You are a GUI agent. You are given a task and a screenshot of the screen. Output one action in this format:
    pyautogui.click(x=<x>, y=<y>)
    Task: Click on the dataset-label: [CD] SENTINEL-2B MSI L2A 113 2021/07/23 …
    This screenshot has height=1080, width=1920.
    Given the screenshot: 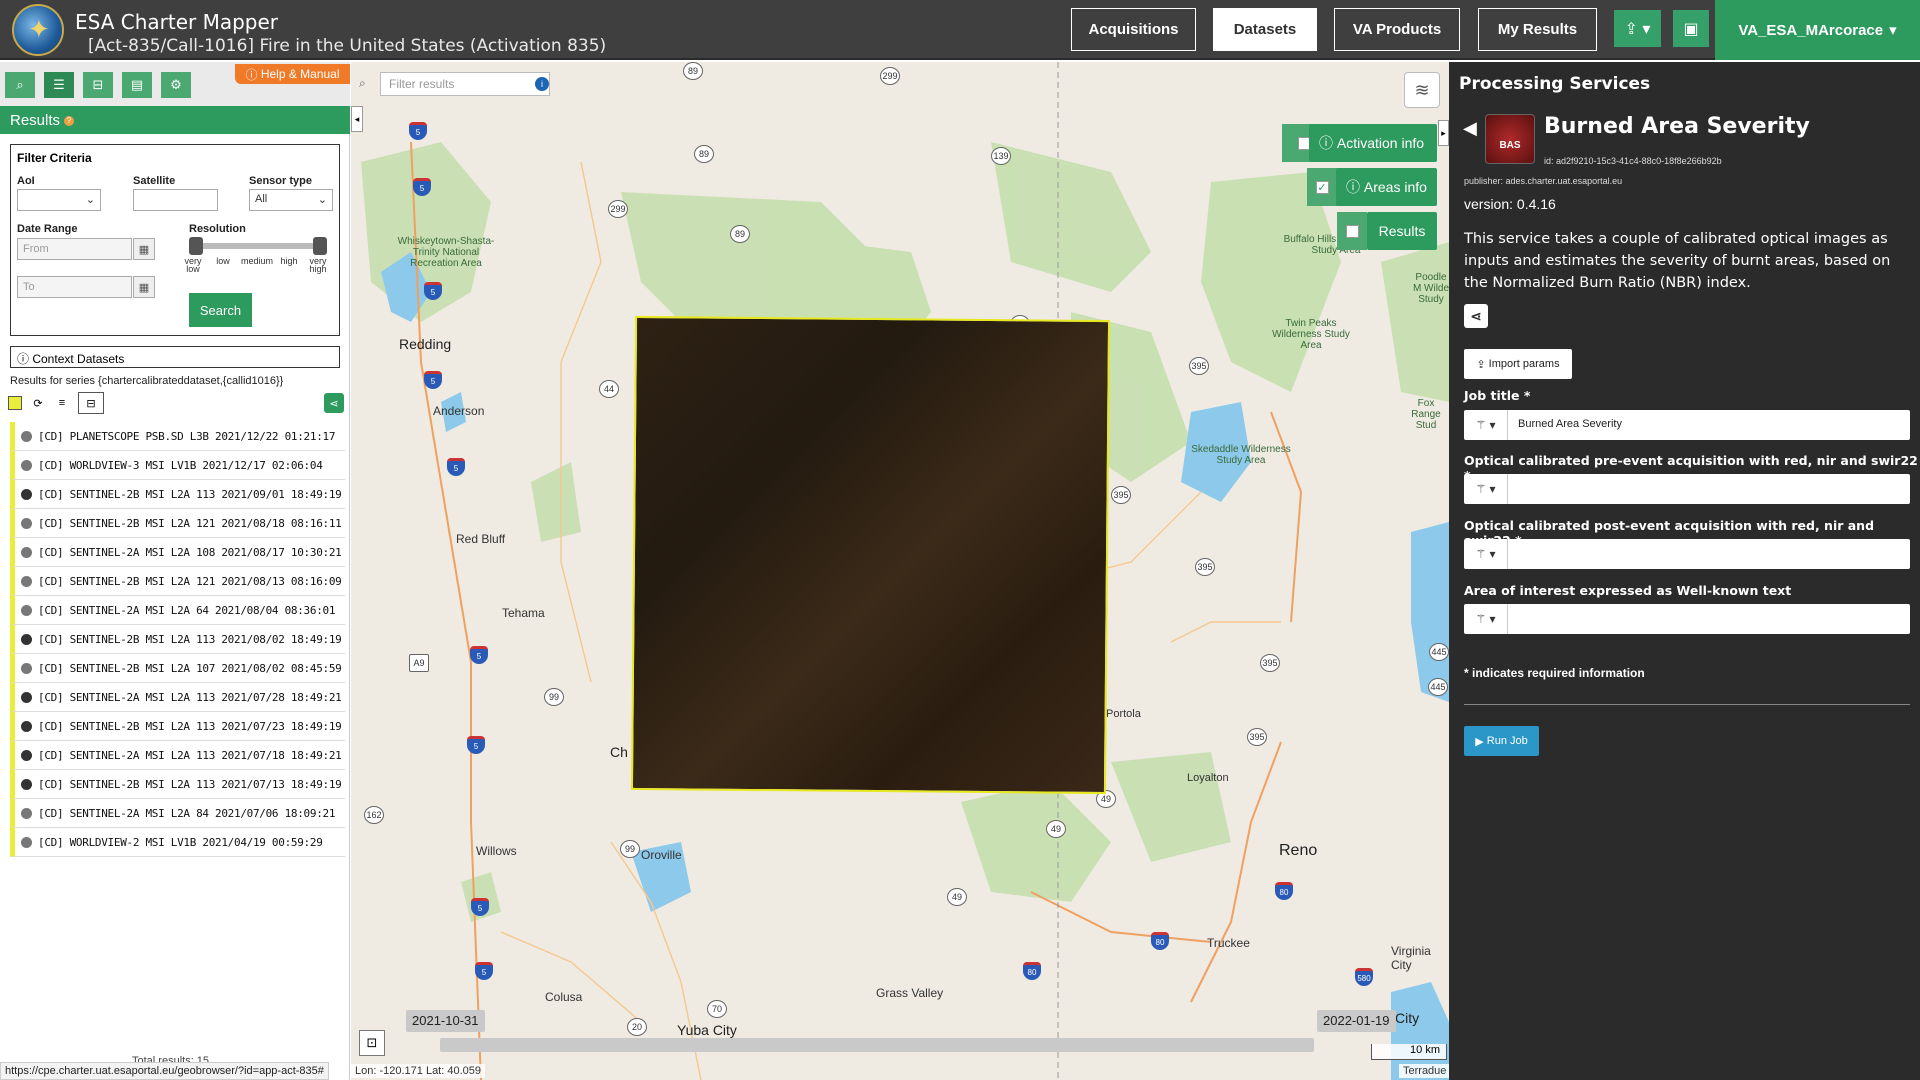 What is the action you would take?
    pyautogui.click(x=190, y=726)
    